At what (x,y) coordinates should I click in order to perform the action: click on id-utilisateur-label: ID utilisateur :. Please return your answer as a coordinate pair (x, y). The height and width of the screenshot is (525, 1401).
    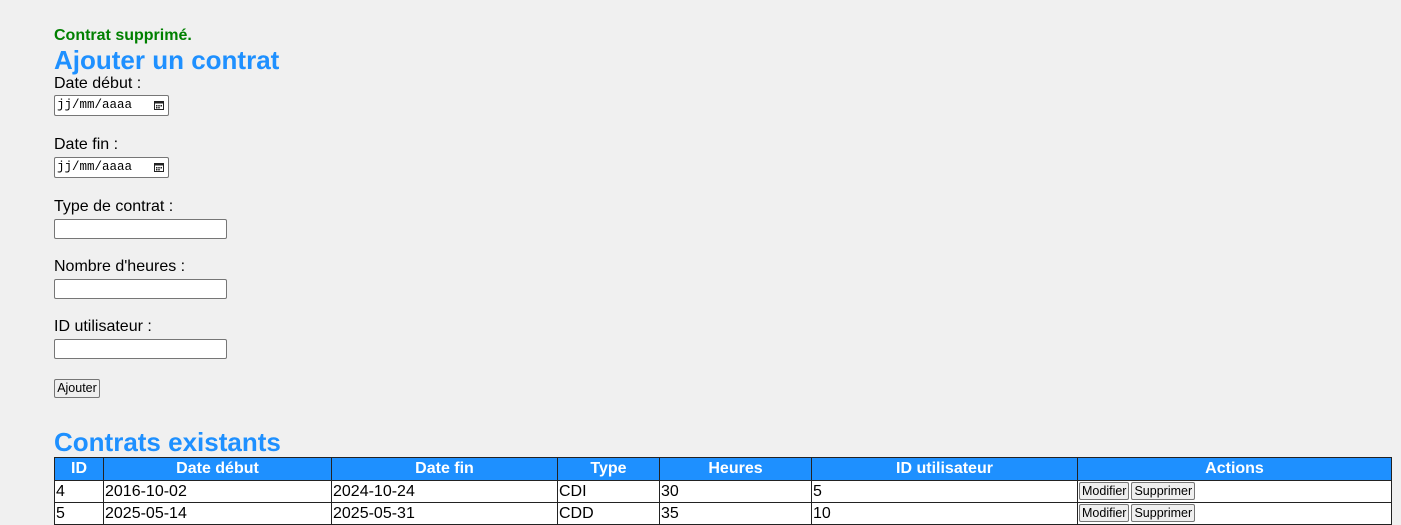
    Looking at the image, I should click on (103, 326).